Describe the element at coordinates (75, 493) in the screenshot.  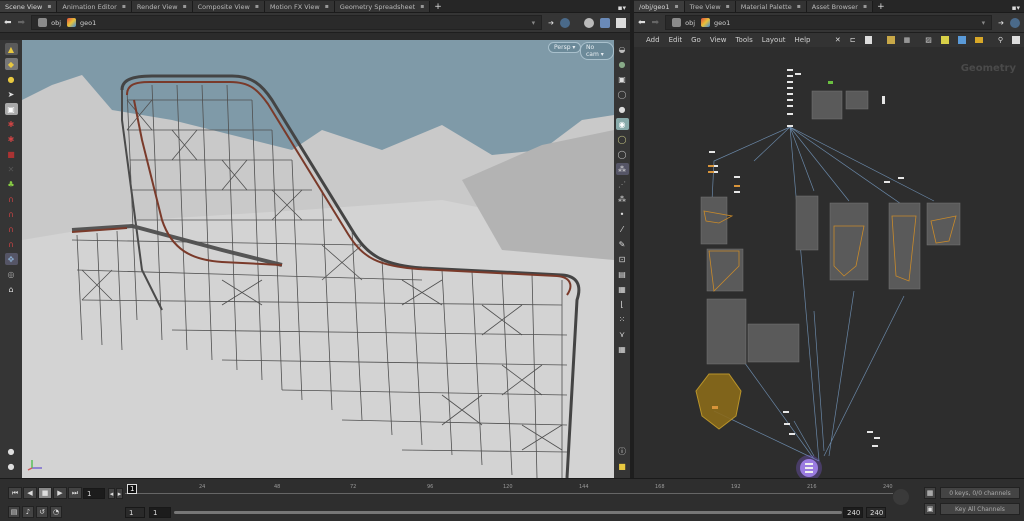
I see `jump-end-button: ⏭` at that location.